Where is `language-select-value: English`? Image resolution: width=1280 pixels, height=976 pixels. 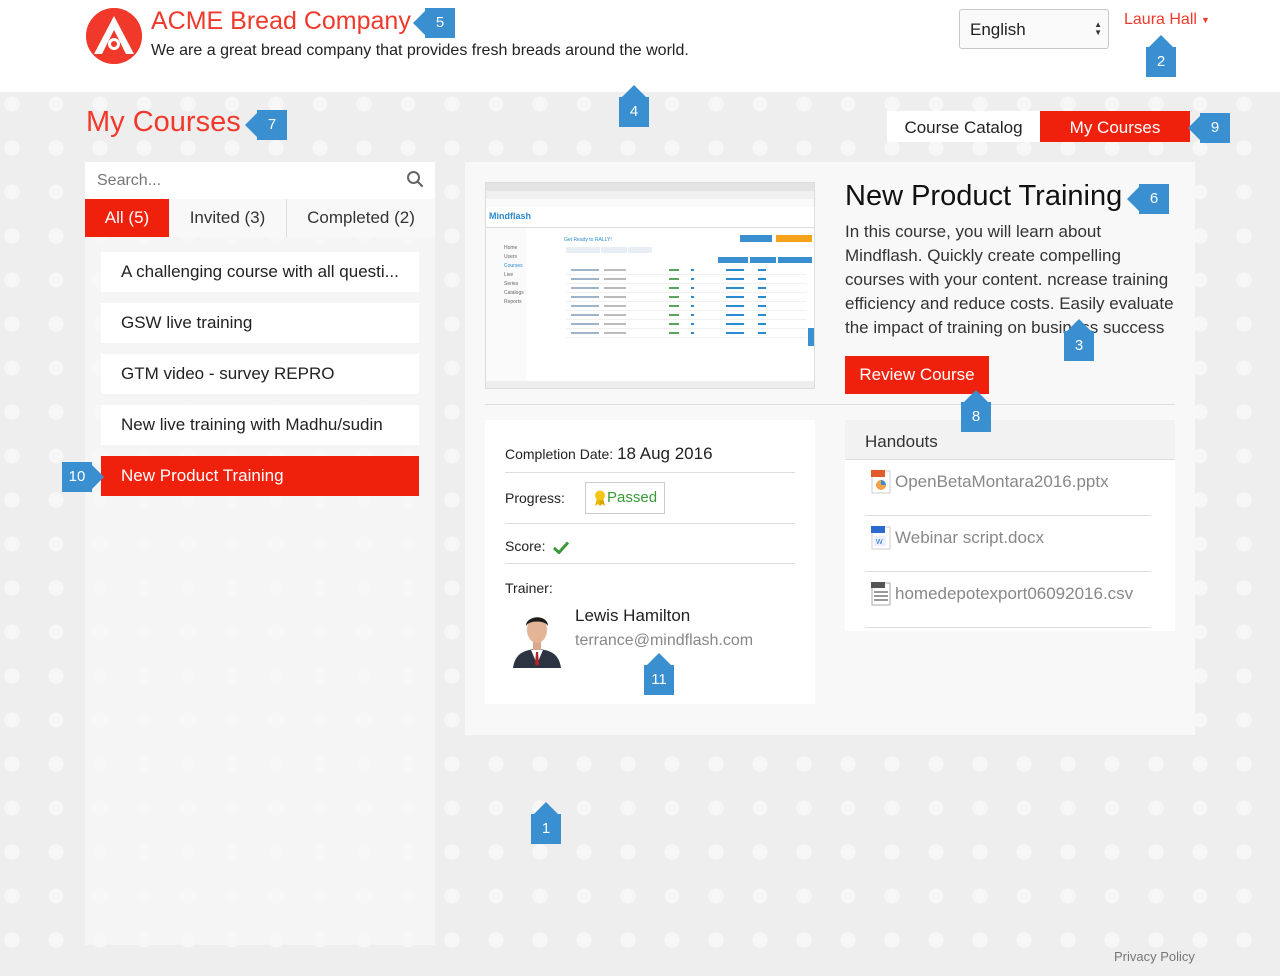 language-select-value: English is located at coordinates (998, 29).